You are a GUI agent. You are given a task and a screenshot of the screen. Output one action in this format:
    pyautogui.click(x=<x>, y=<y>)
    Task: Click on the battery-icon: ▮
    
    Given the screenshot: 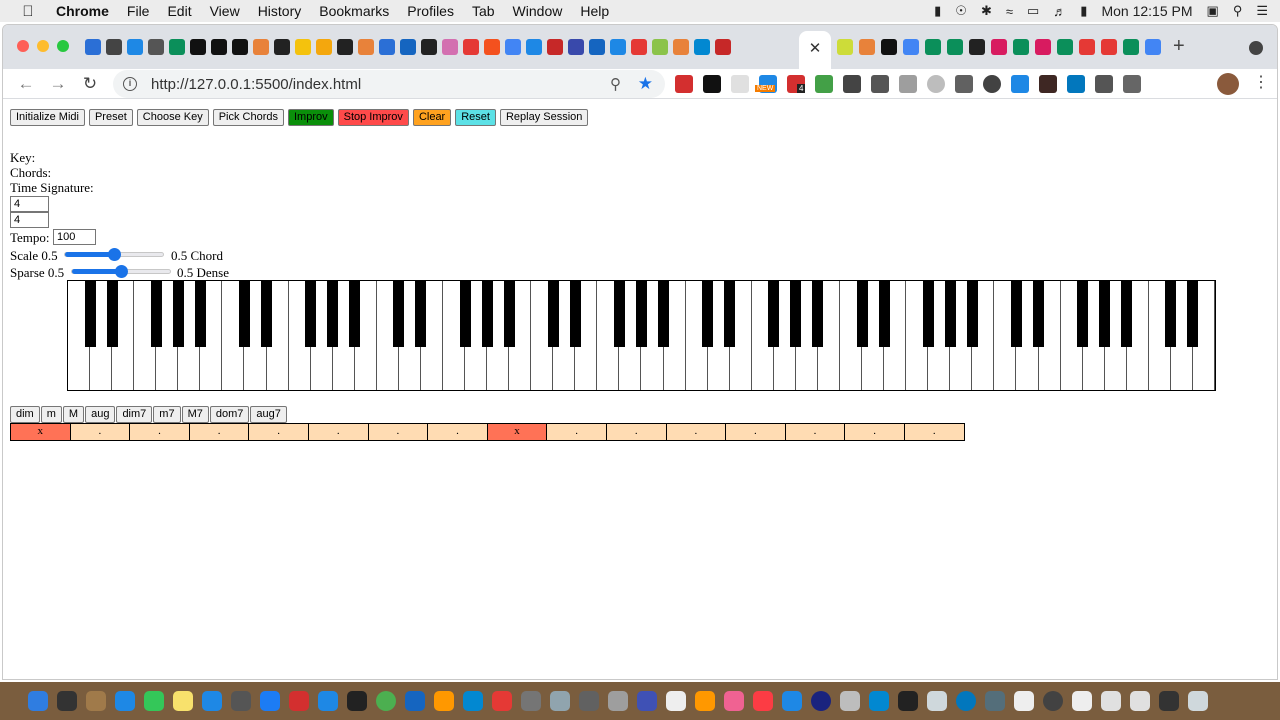 What is the action you would take?
    pyautogui.click(x=1083, y=11)
    